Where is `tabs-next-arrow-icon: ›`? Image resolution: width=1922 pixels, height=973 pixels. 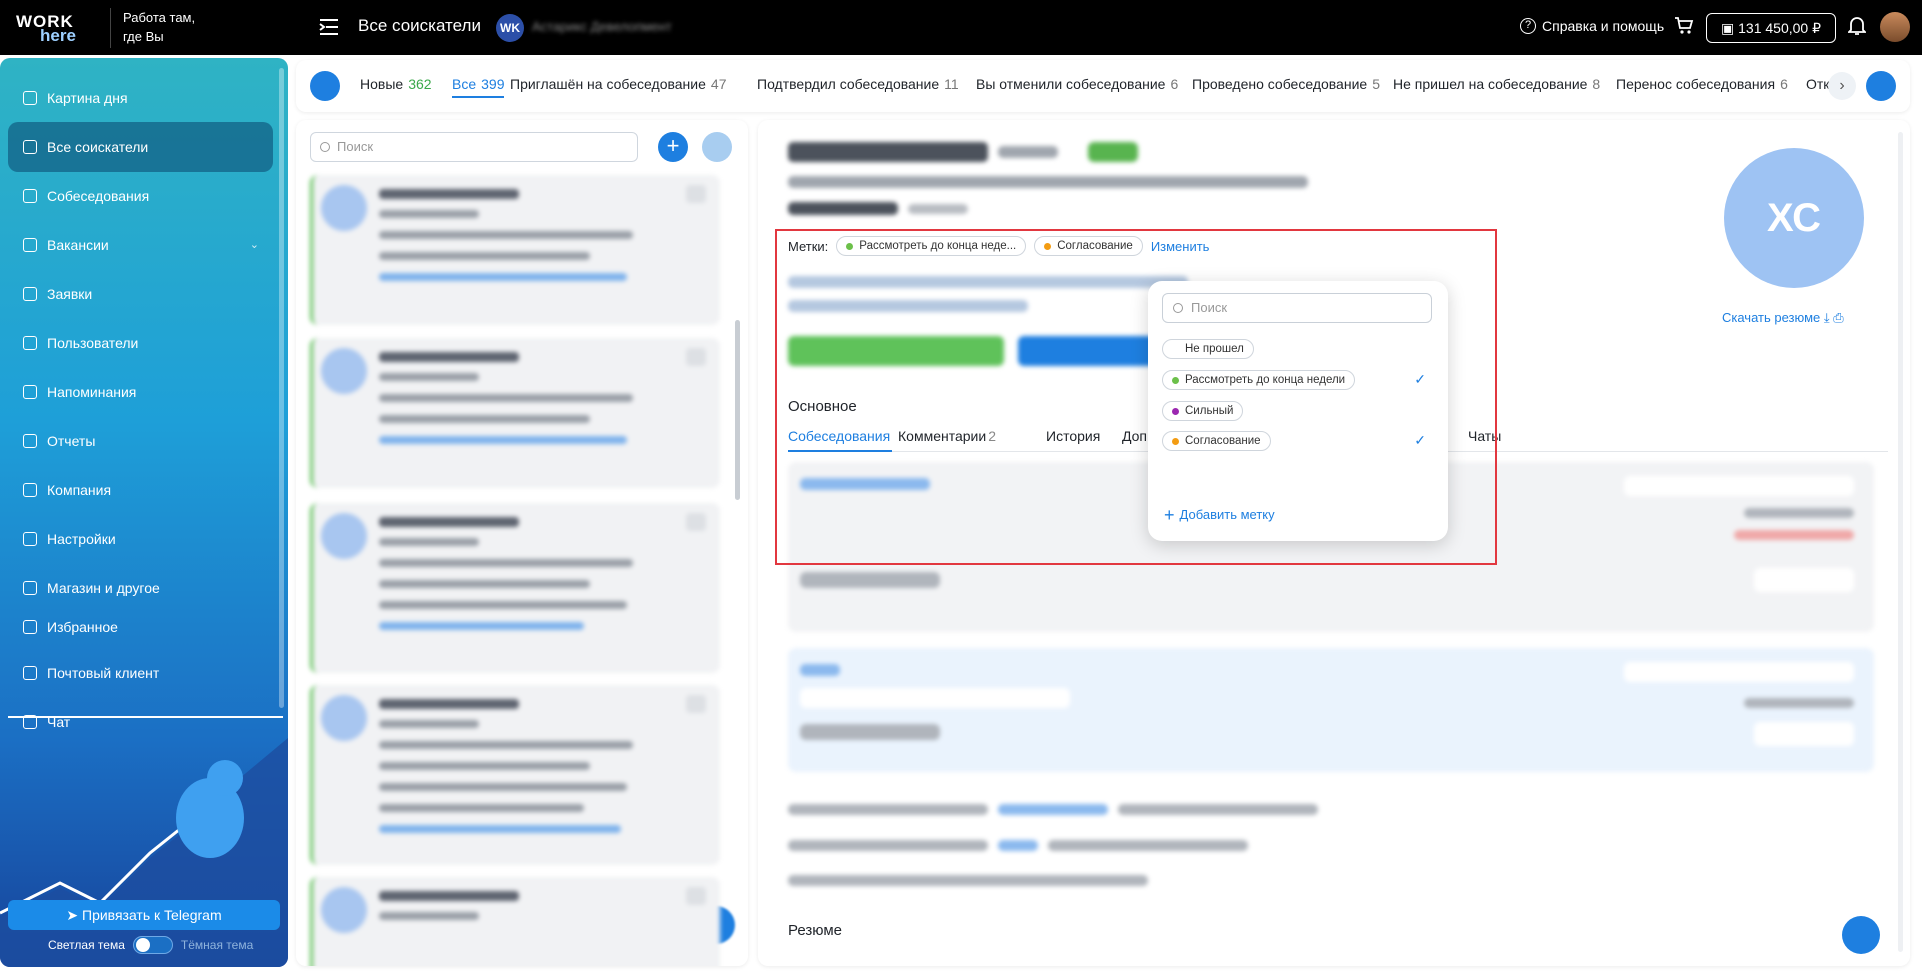
tabs-next-arrow-icon: › is located at coordinates (1842, 86).